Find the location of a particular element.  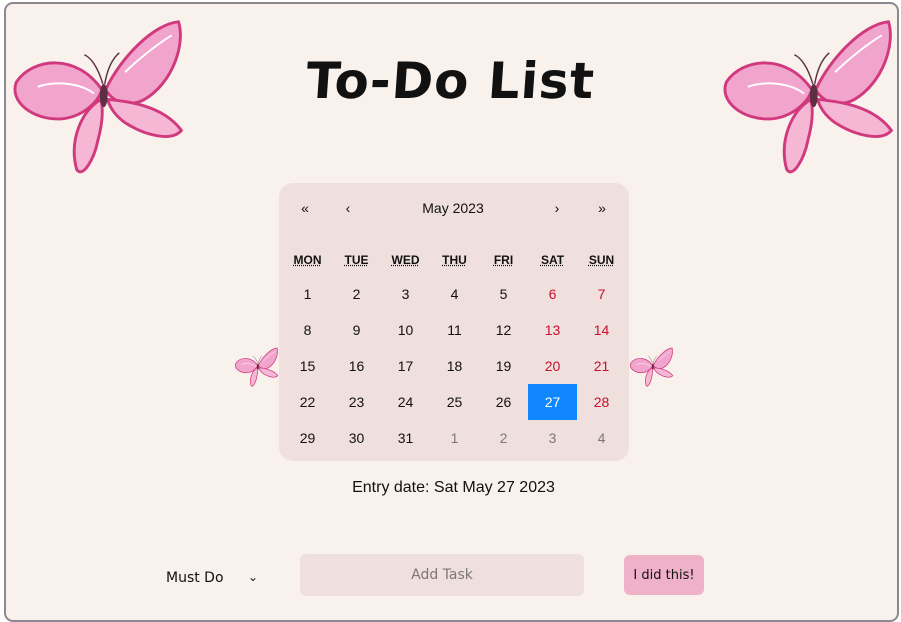

calendar-day: 7 is located at coordinates (601, 294).